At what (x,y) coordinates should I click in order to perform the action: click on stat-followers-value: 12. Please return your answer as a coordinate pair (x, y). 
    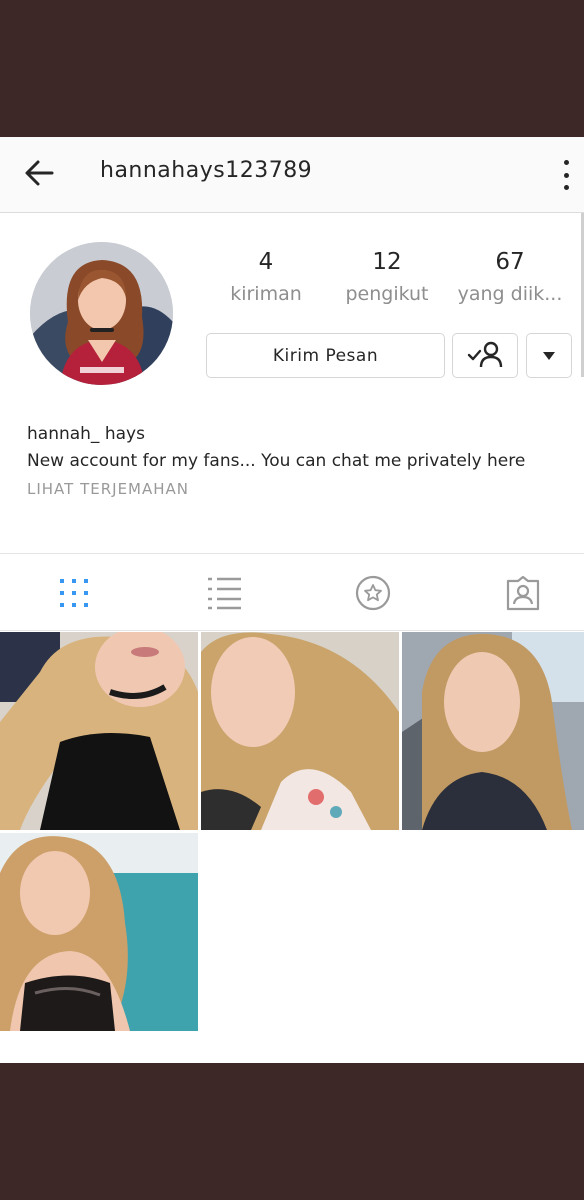
    Looking at the image, I should click on (387, 262).